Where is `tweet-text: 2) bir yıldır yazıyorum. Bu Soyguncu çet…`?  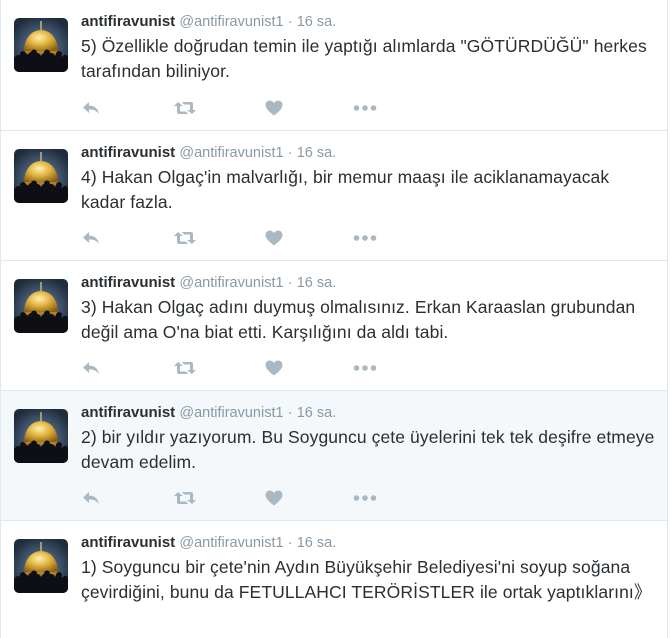 tweet-text: 2) bir yıldır yazıyorum. Bu Soyguncu çet… is located at coordinates (368, 449).